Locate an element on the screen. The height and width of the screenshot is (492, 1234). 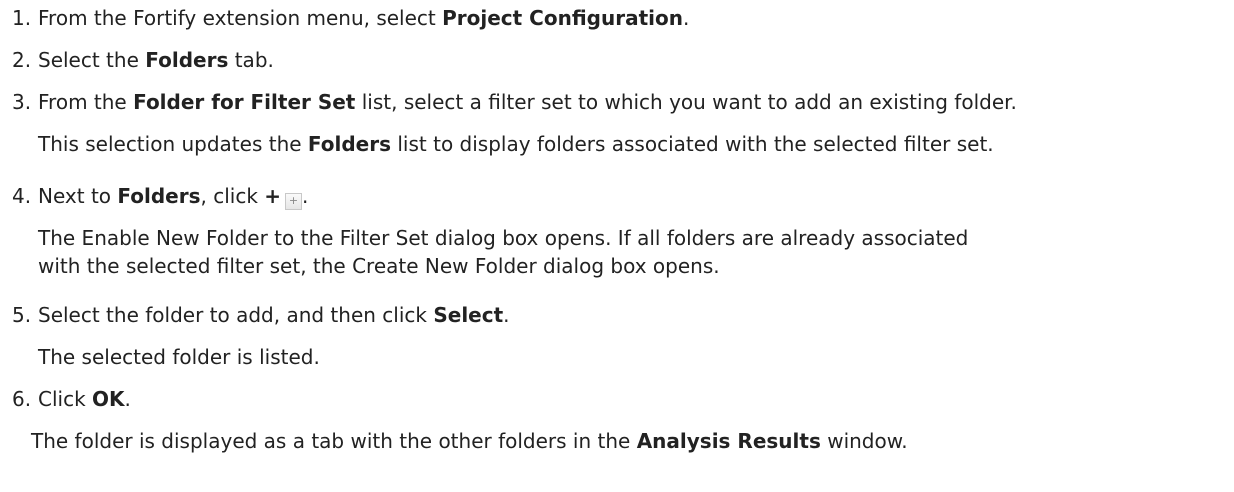
step-text: The selected folder is listed. is located at coordinates (179, 357).